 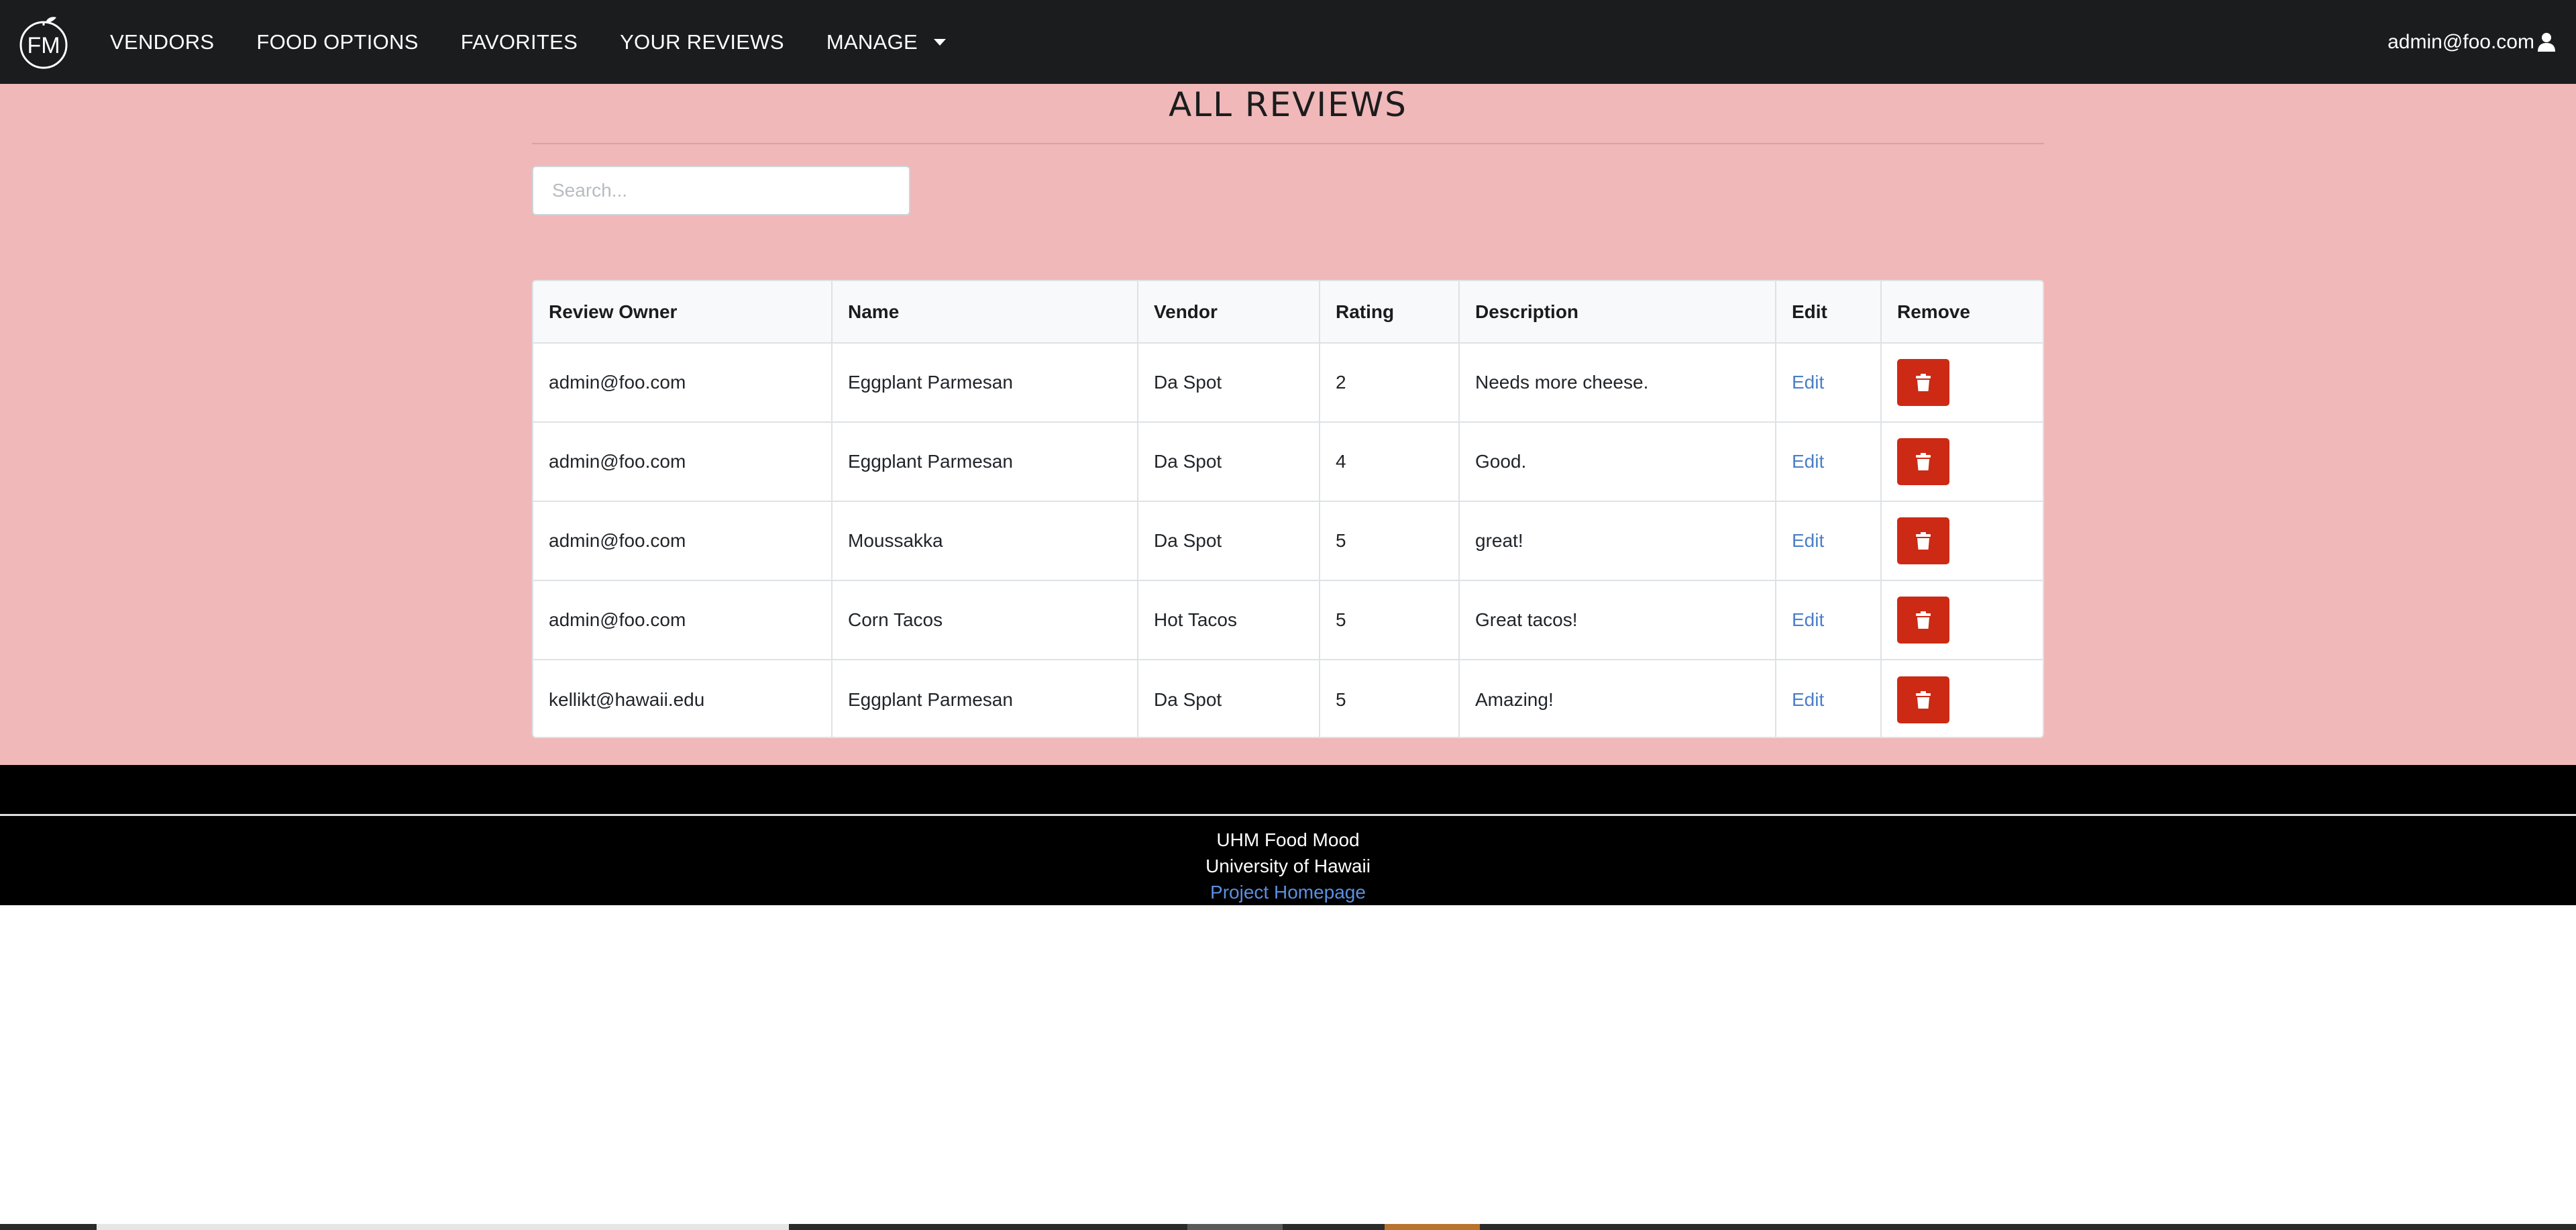 I want to click on user-menu: admin@foo.com, so click(x=2471, y=42).